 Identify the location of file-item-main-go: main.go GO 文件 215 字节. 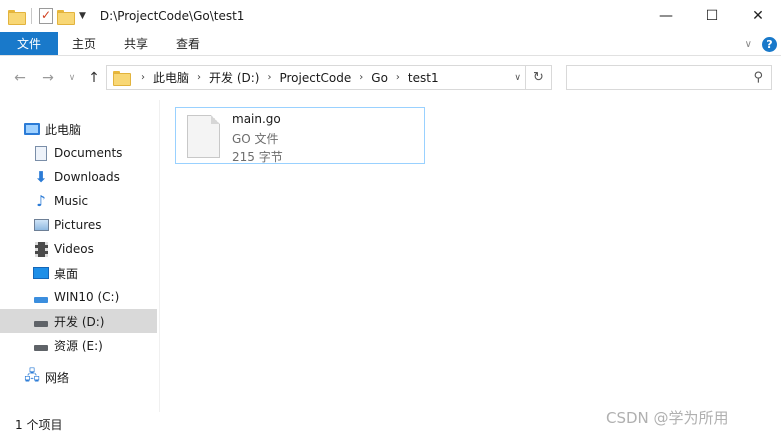
(300, 135).